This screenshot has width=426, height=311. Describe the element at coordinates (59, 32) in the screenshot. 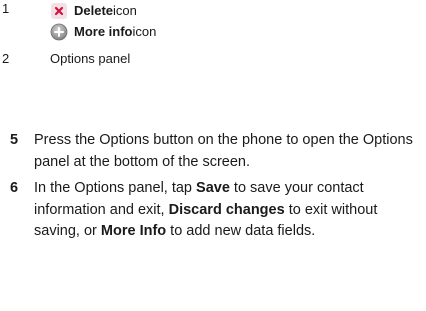

I see `more-info-icon` at that location.